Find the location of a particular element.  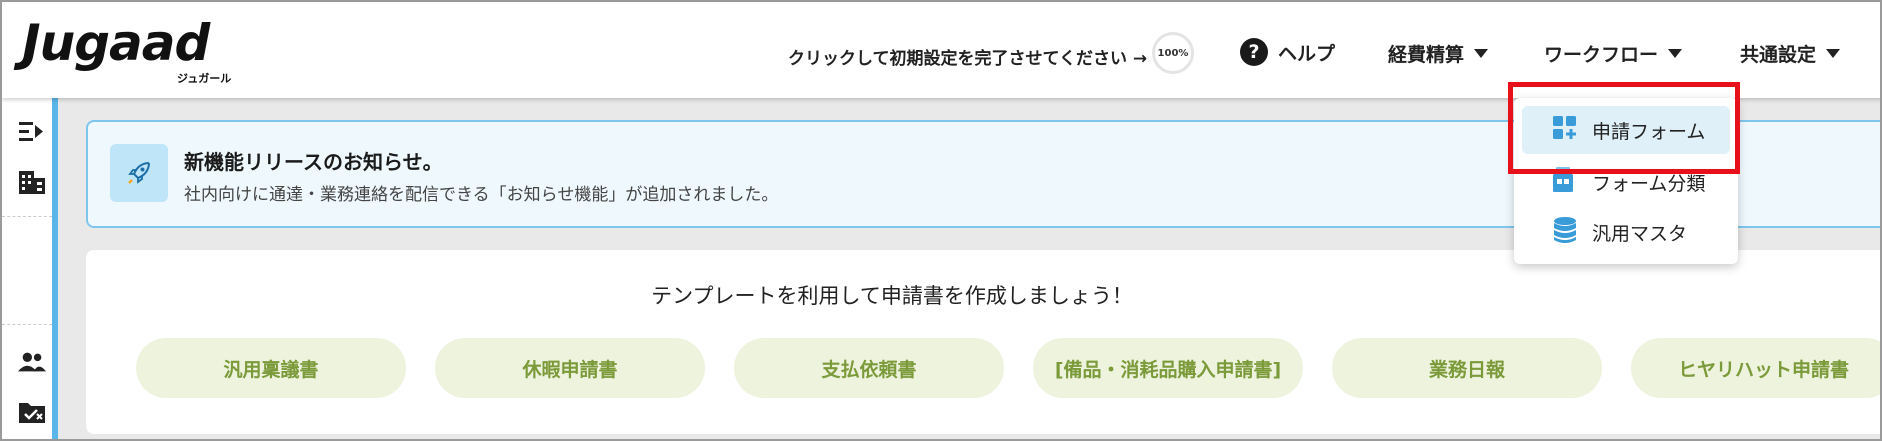

help-link: ? ヘルプ is located at coordinates (1287, 52).